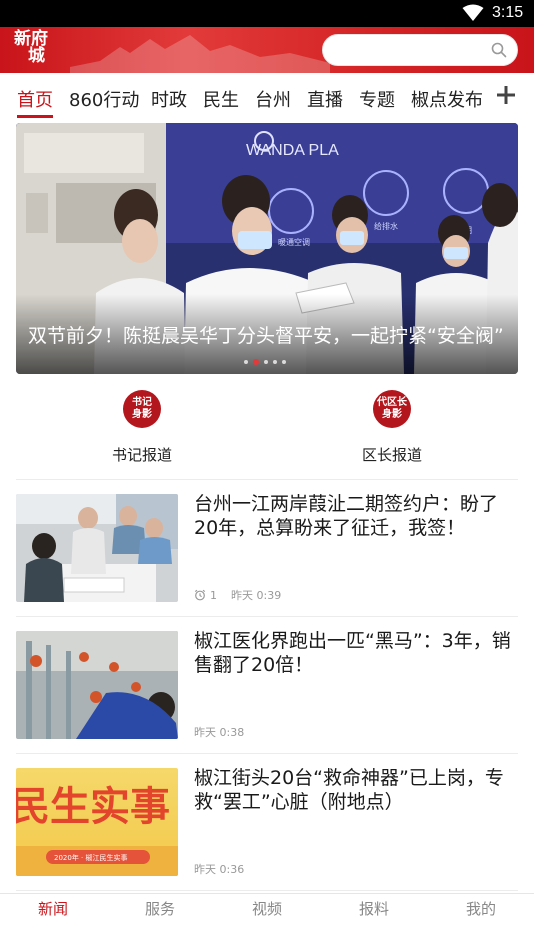 The image size is (534, 949). What do you see at coordinates (200, 595) in the screenshot?
I see `alarm-icon` at bounding box center [200, 595].